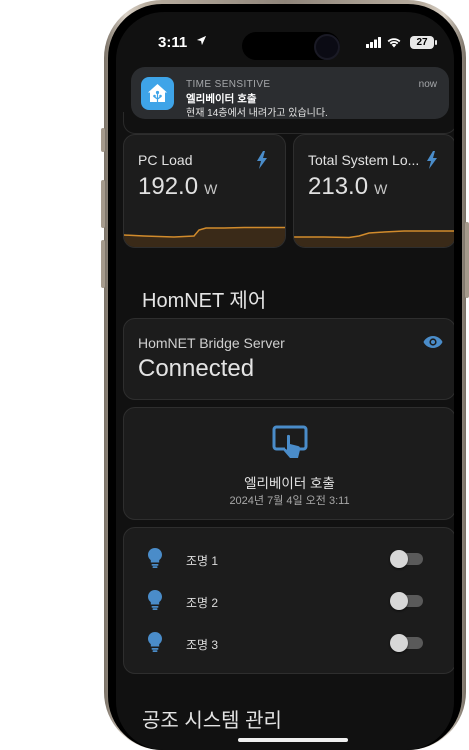  I want to click on light-label: 조명 3, so click(202, 645).